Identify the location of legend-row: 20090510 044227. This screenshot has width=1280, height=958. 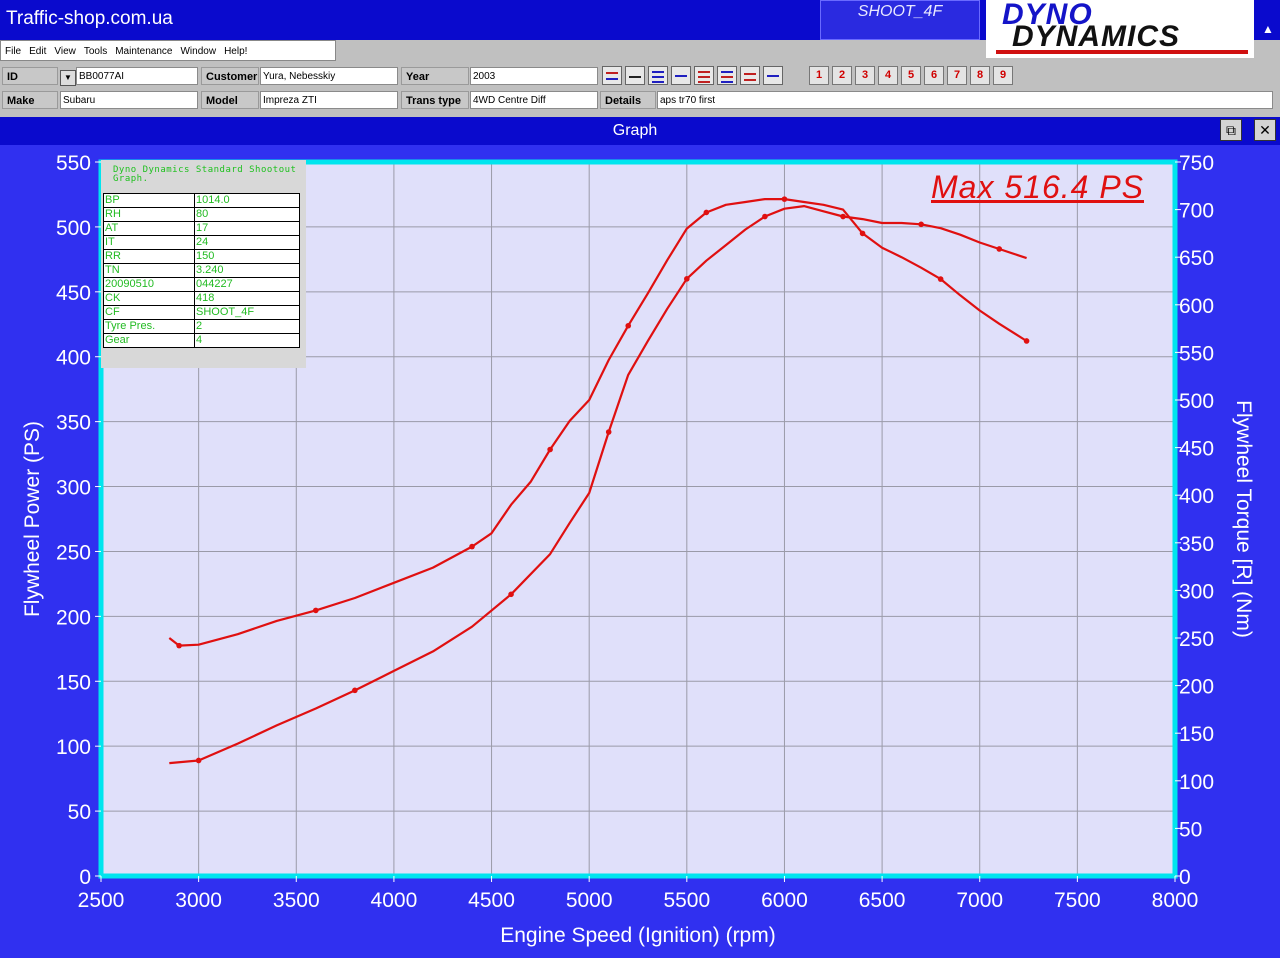
(201, 284).